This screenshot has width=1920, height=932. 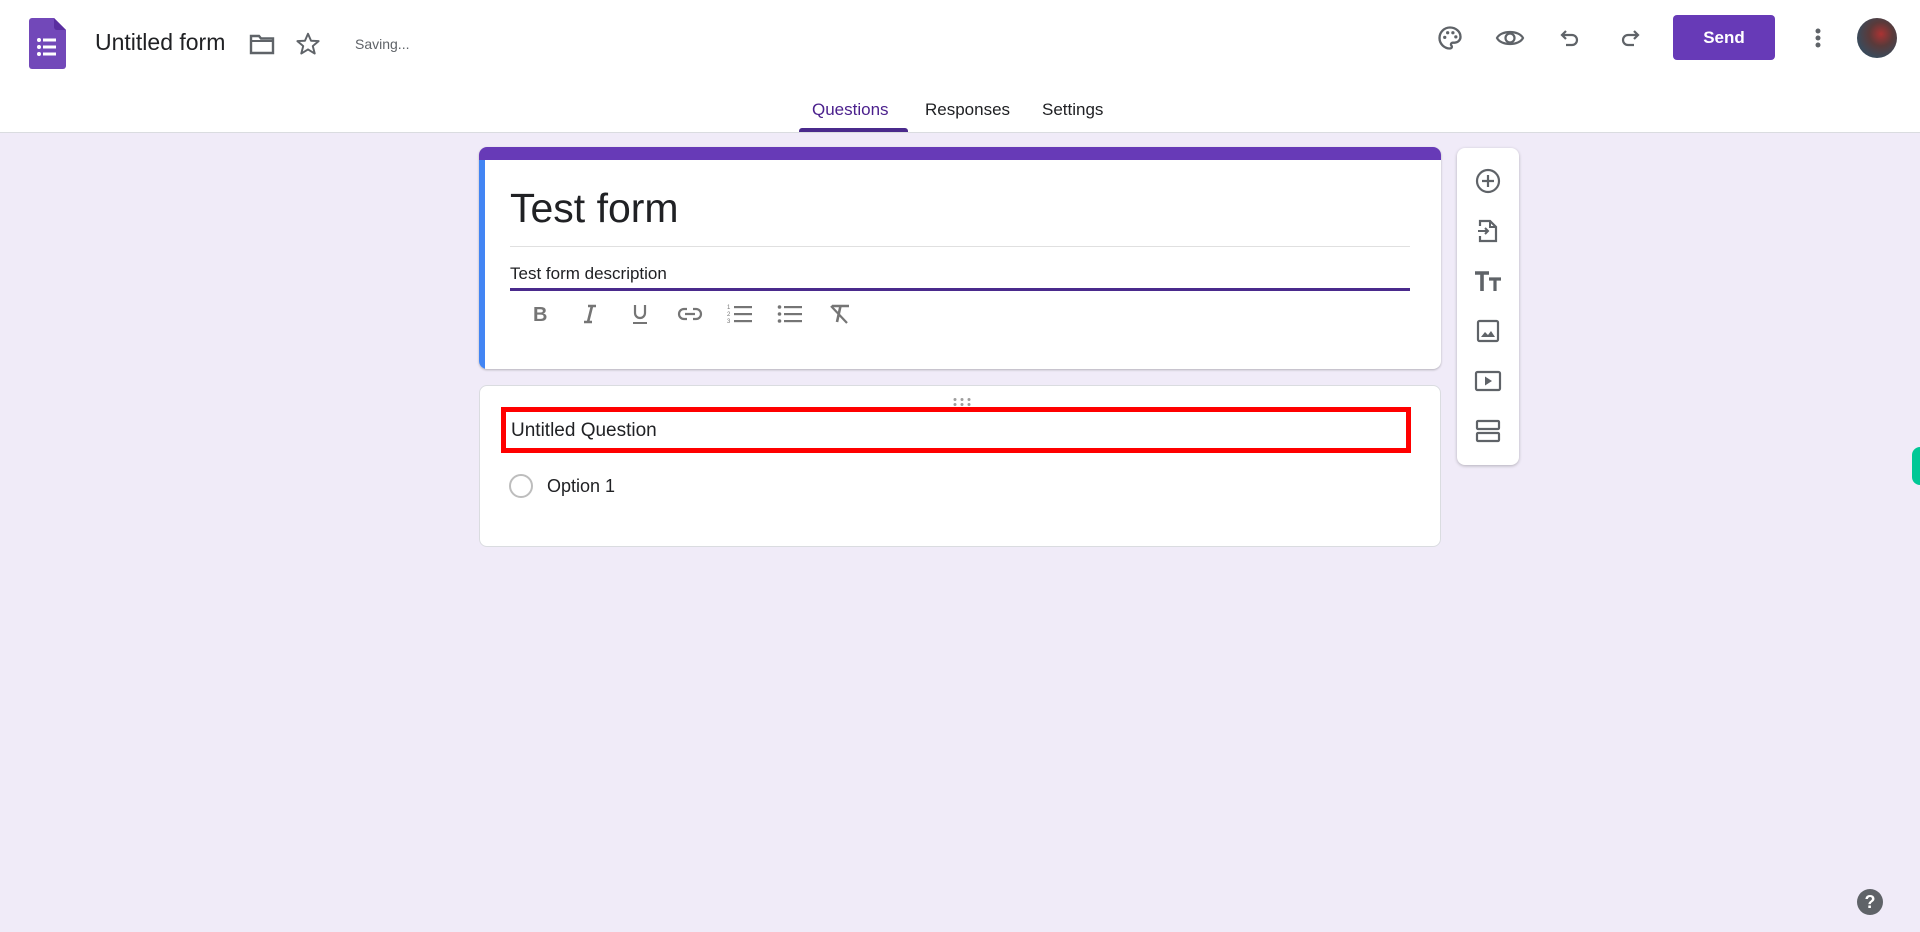 I want to click on form-title-input: Test form, so click(x=594, y=208).